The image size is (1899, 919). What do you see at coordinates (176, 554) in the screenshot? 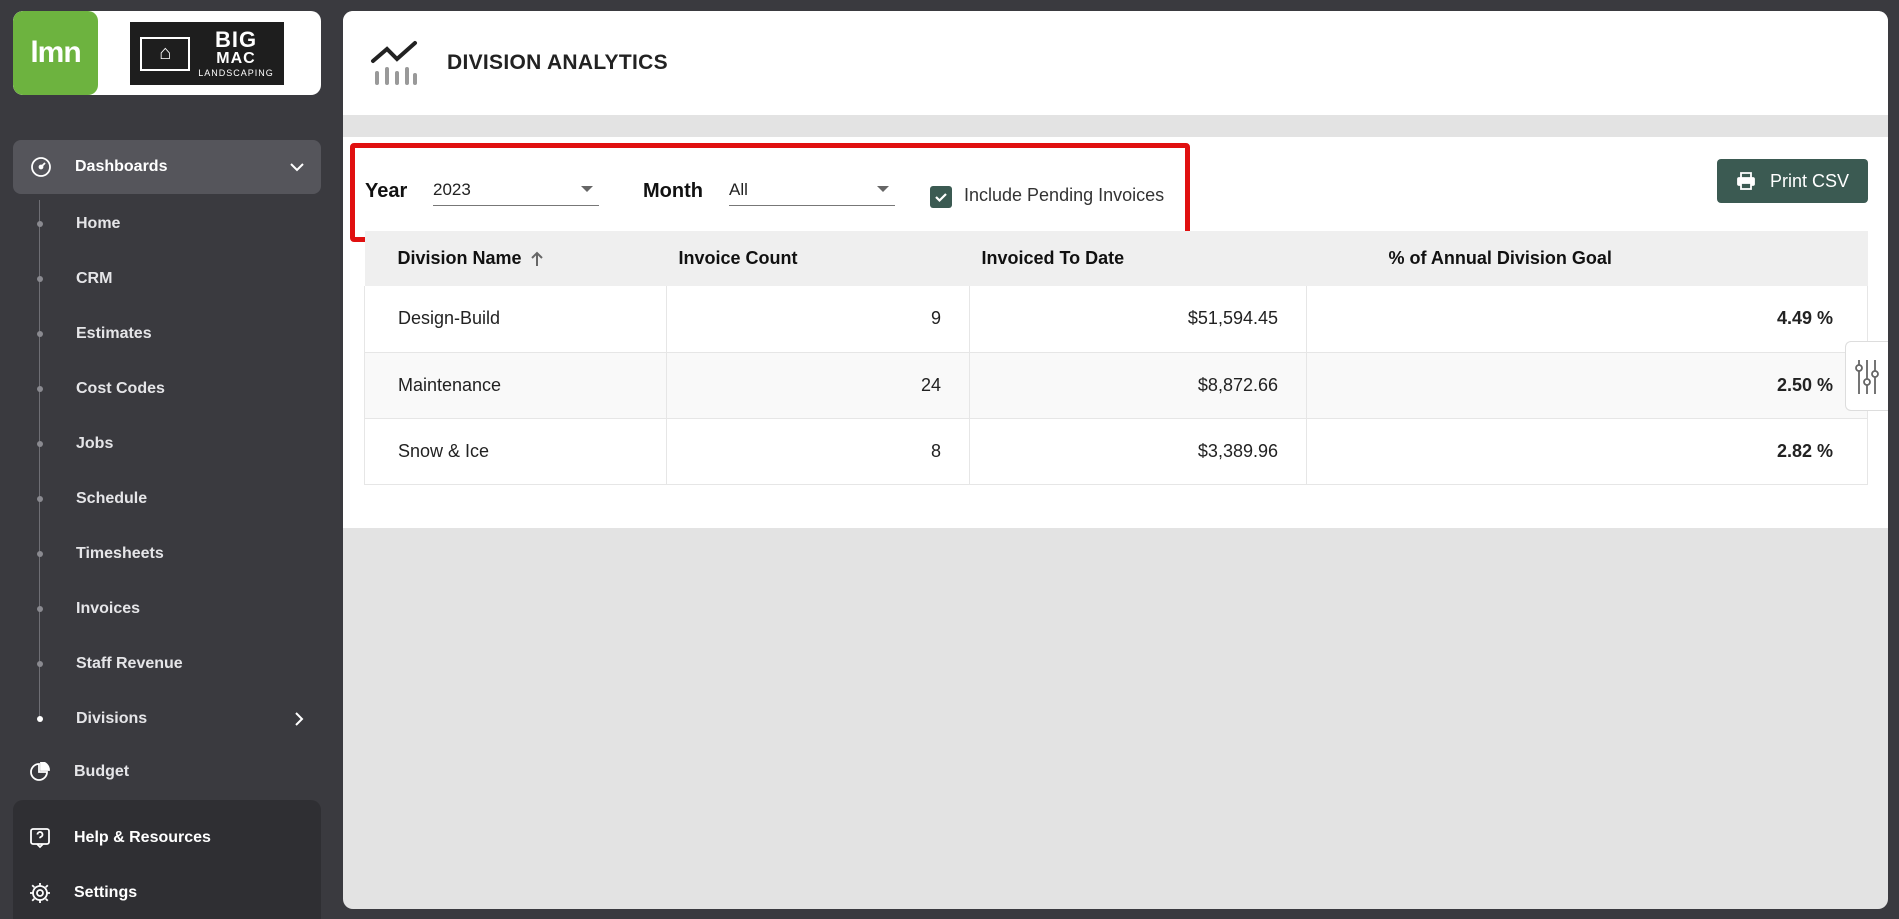
I see `sidebar-item-timesheets: Timesheets` at bounding box center [176, 554].